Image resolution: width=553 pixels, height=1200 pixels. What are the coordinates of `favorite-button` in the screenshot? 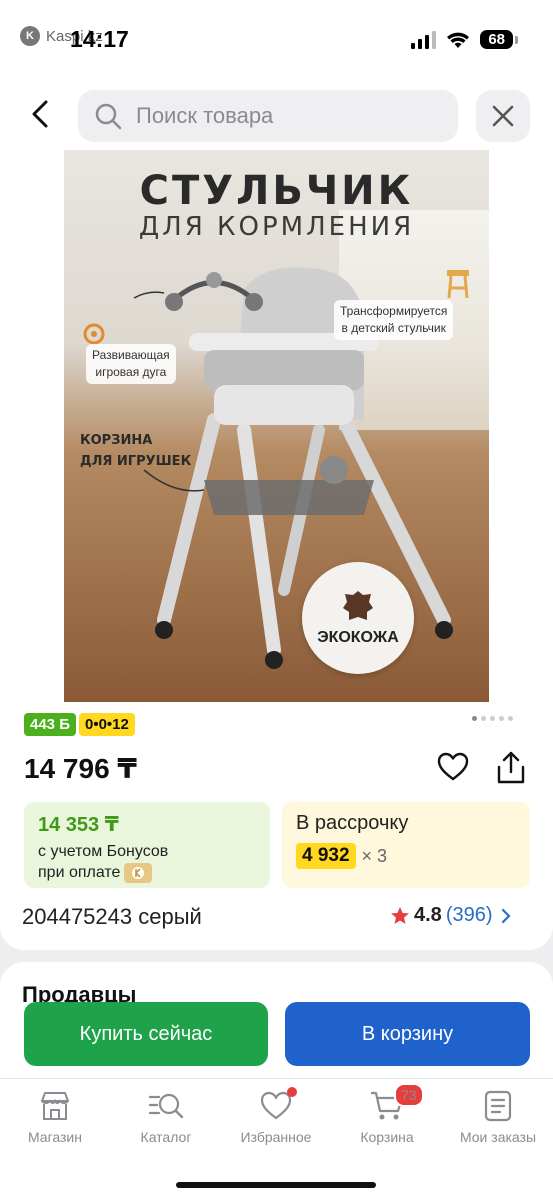 It's located at (453, 767).